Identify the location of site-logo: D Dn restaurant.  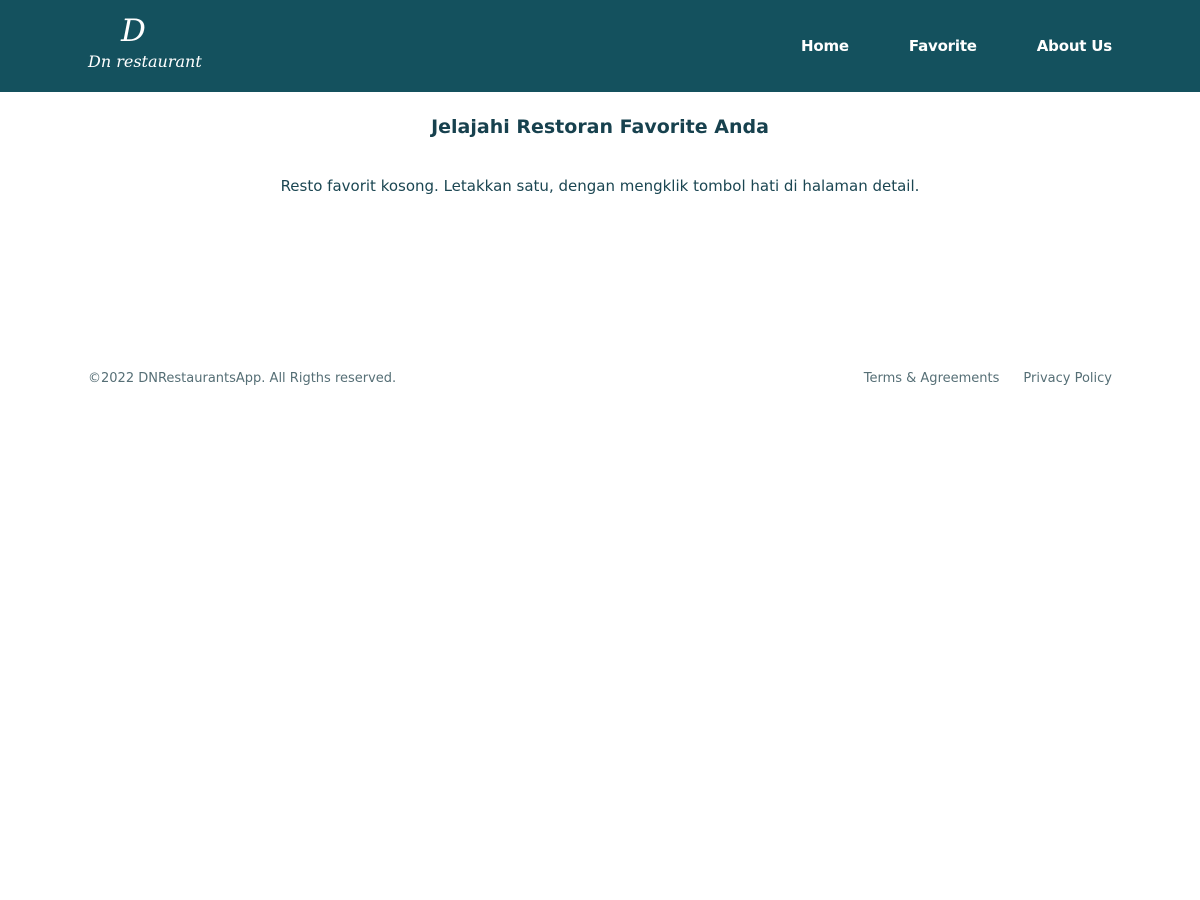
(144, 43).